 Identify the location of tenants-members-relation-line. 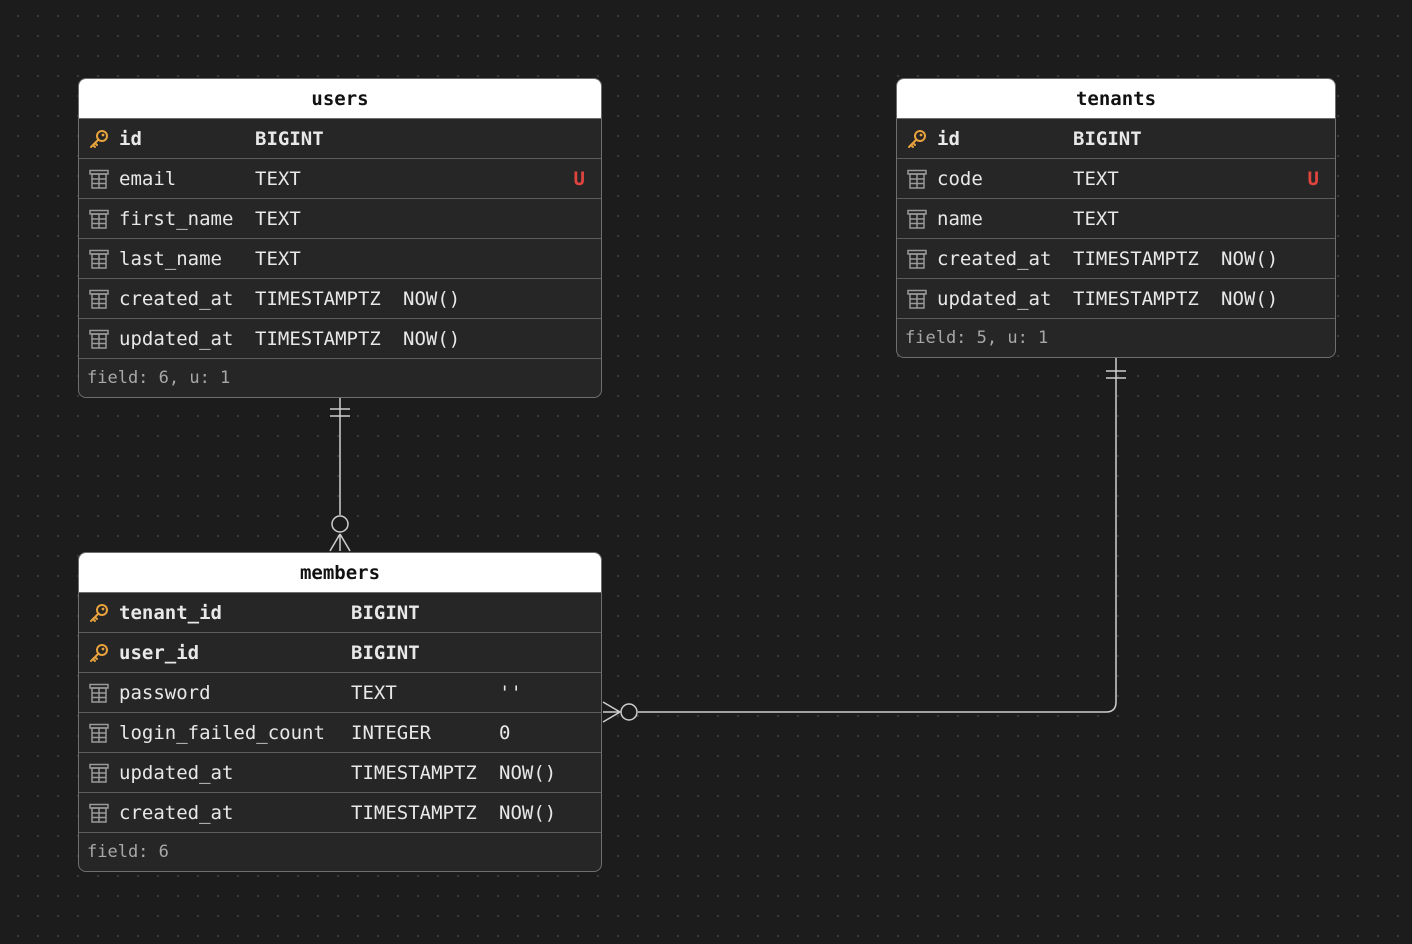
(877, 535).